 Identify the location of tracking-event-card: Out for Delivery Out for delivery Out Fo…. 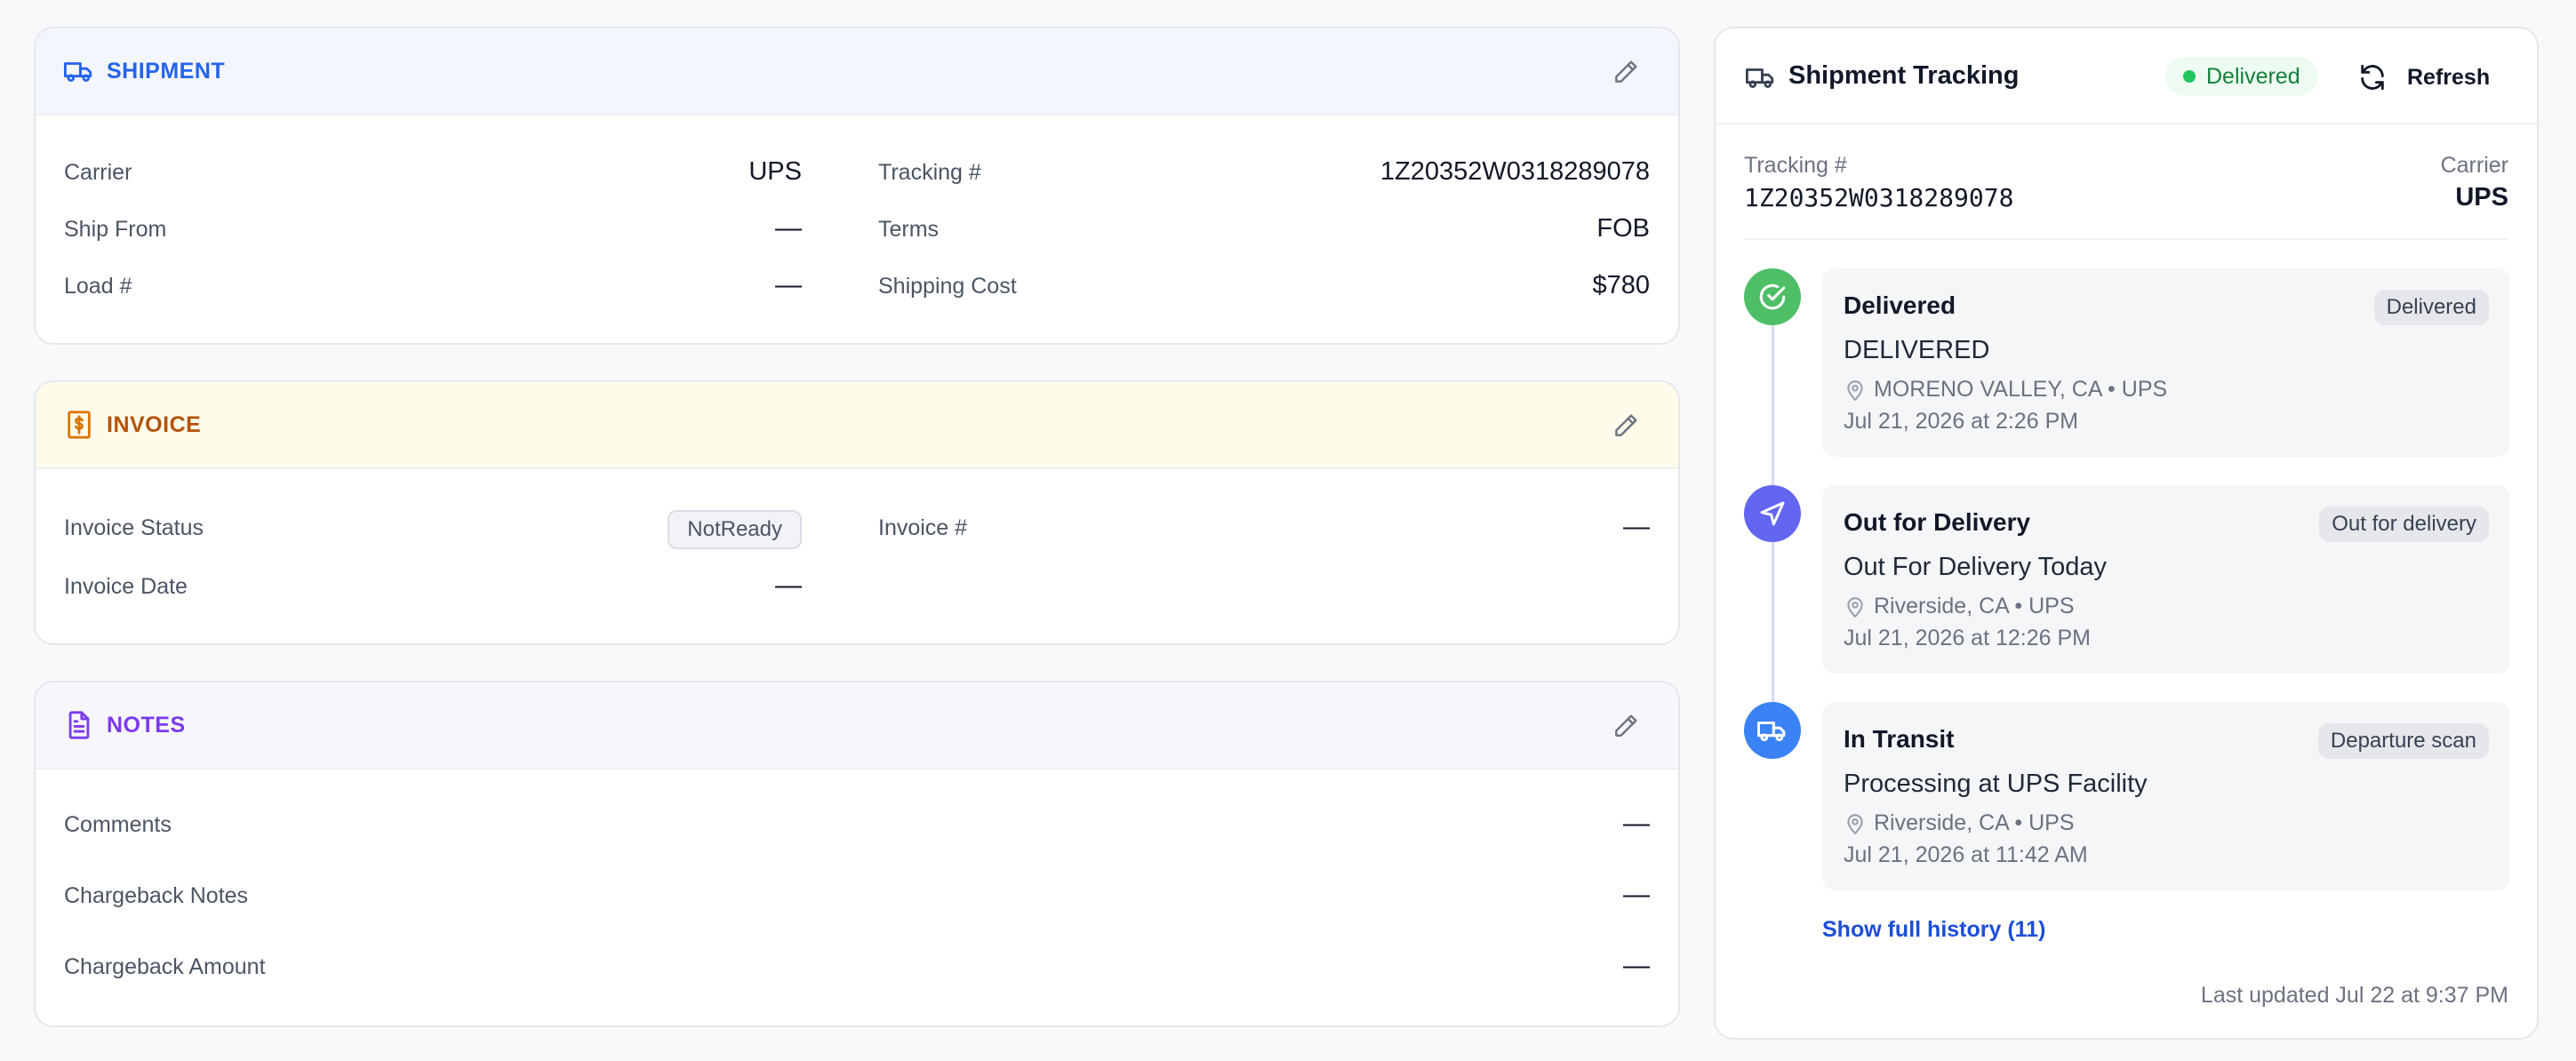
(2166, 580).